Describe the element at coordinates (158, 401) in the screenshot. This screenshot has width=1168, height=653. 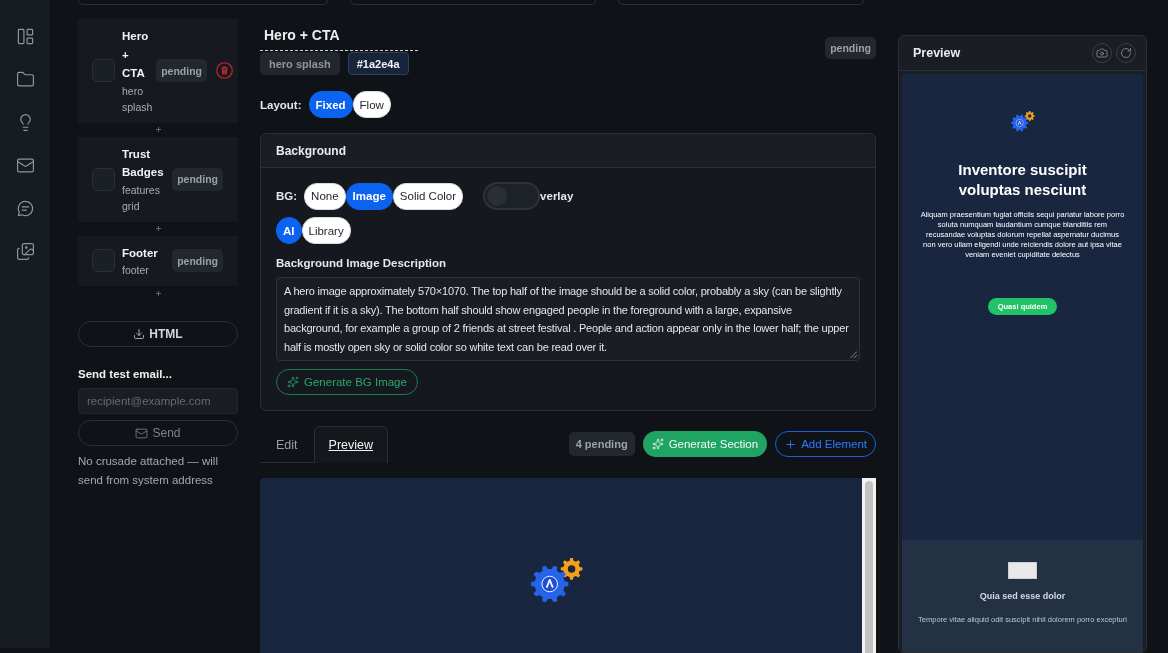
I see `recipient-input: recipient@example.com` at that location.